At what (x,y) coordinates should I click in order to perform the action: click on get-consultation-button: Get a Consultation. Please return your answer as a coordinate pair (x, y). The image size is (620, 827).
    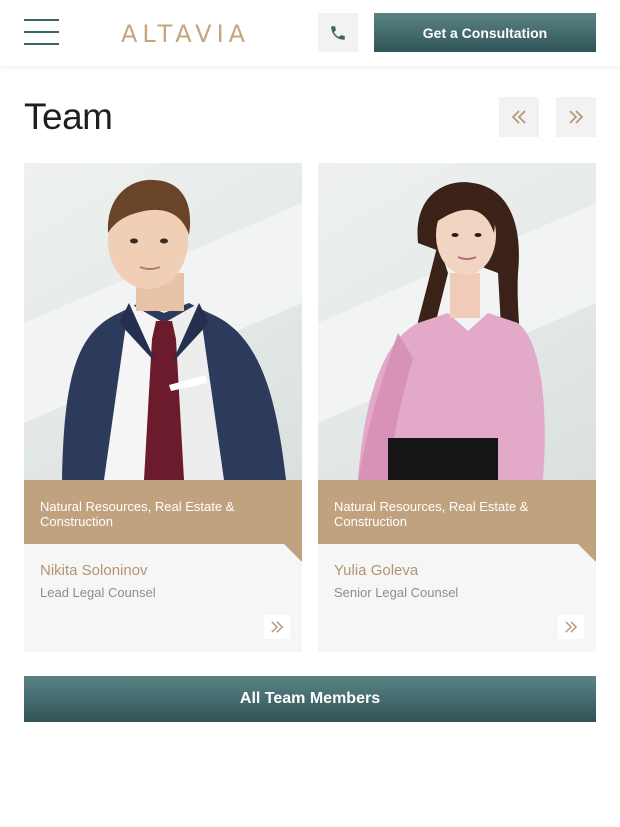
    Looking at the image, I should click on (485, 32).